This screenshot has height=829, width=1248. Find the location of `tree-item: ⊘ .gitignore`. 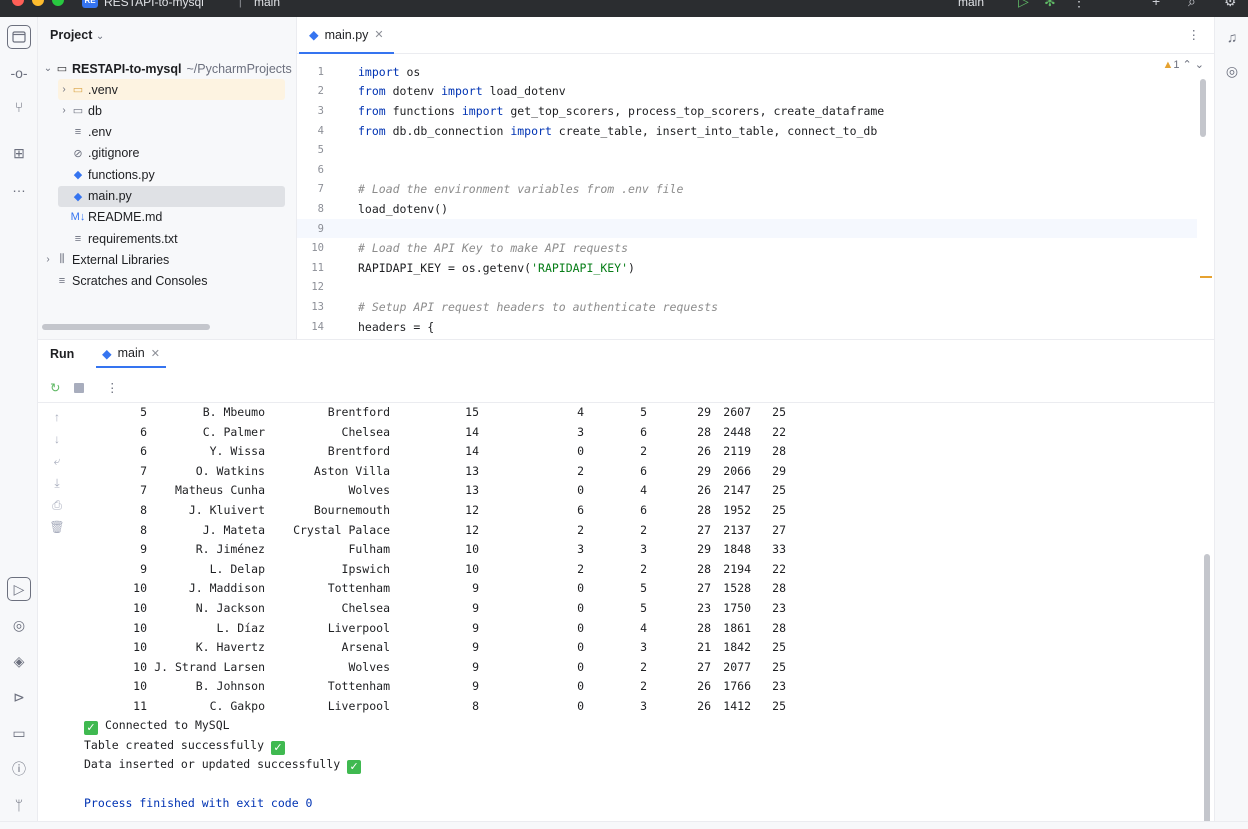

tree-item: ⊘ .gitignore is located at coordinates (171, 153).